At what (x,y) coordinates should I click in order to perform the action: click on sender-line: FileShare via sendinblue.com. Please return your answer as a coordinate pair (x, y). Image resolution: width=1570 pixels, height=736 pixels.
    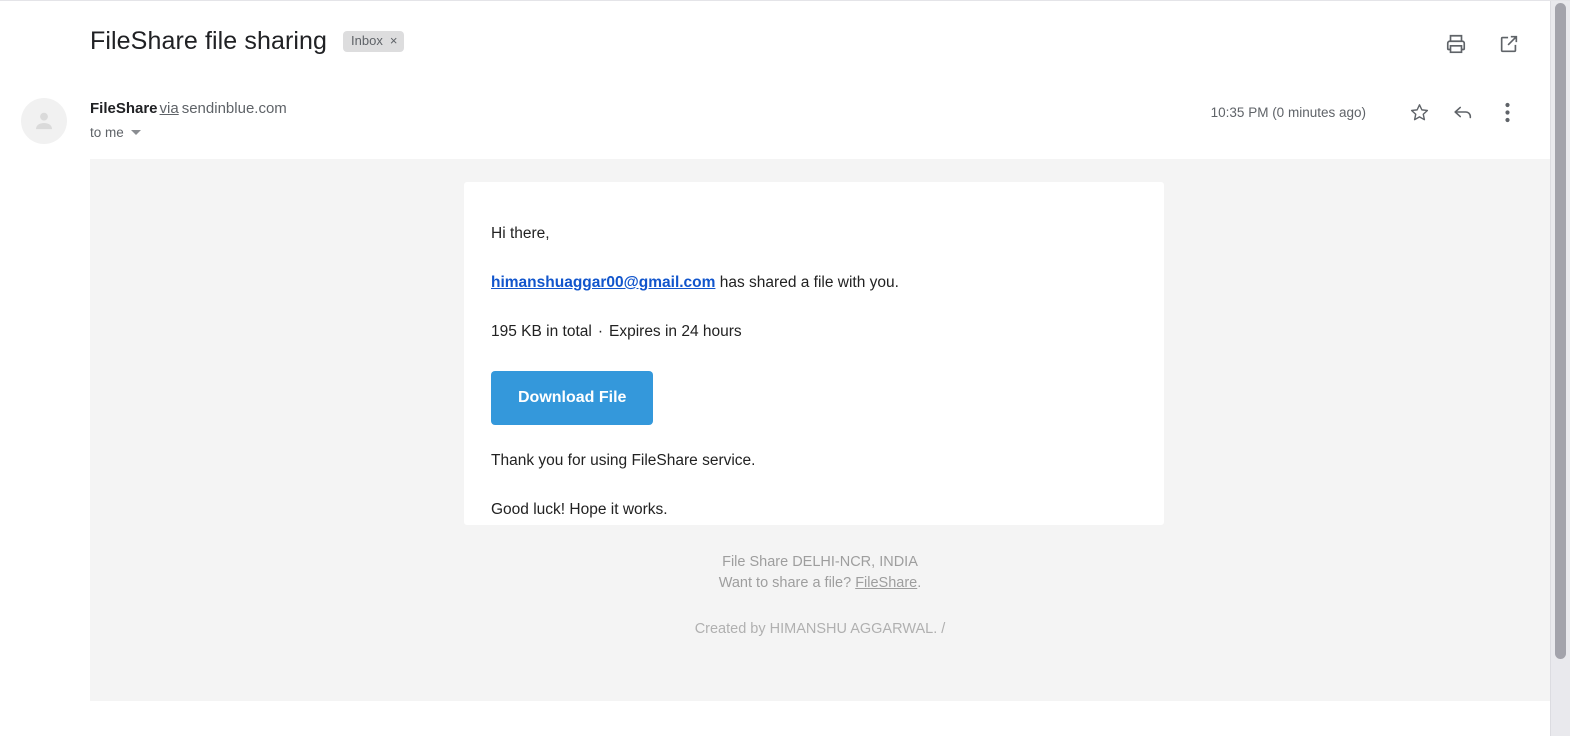
    Looking at the image, I should click on (188, 108).